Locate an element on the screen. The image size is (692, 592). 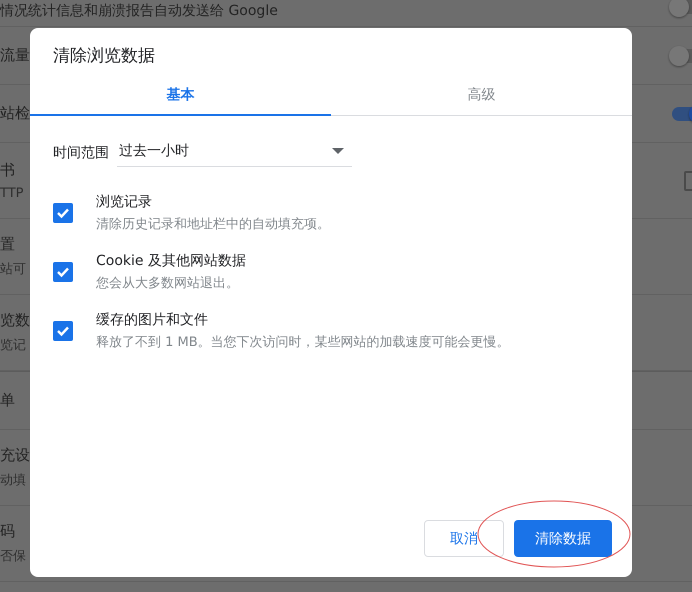
setting-title: 览数 is located at coordinates (15, 320).